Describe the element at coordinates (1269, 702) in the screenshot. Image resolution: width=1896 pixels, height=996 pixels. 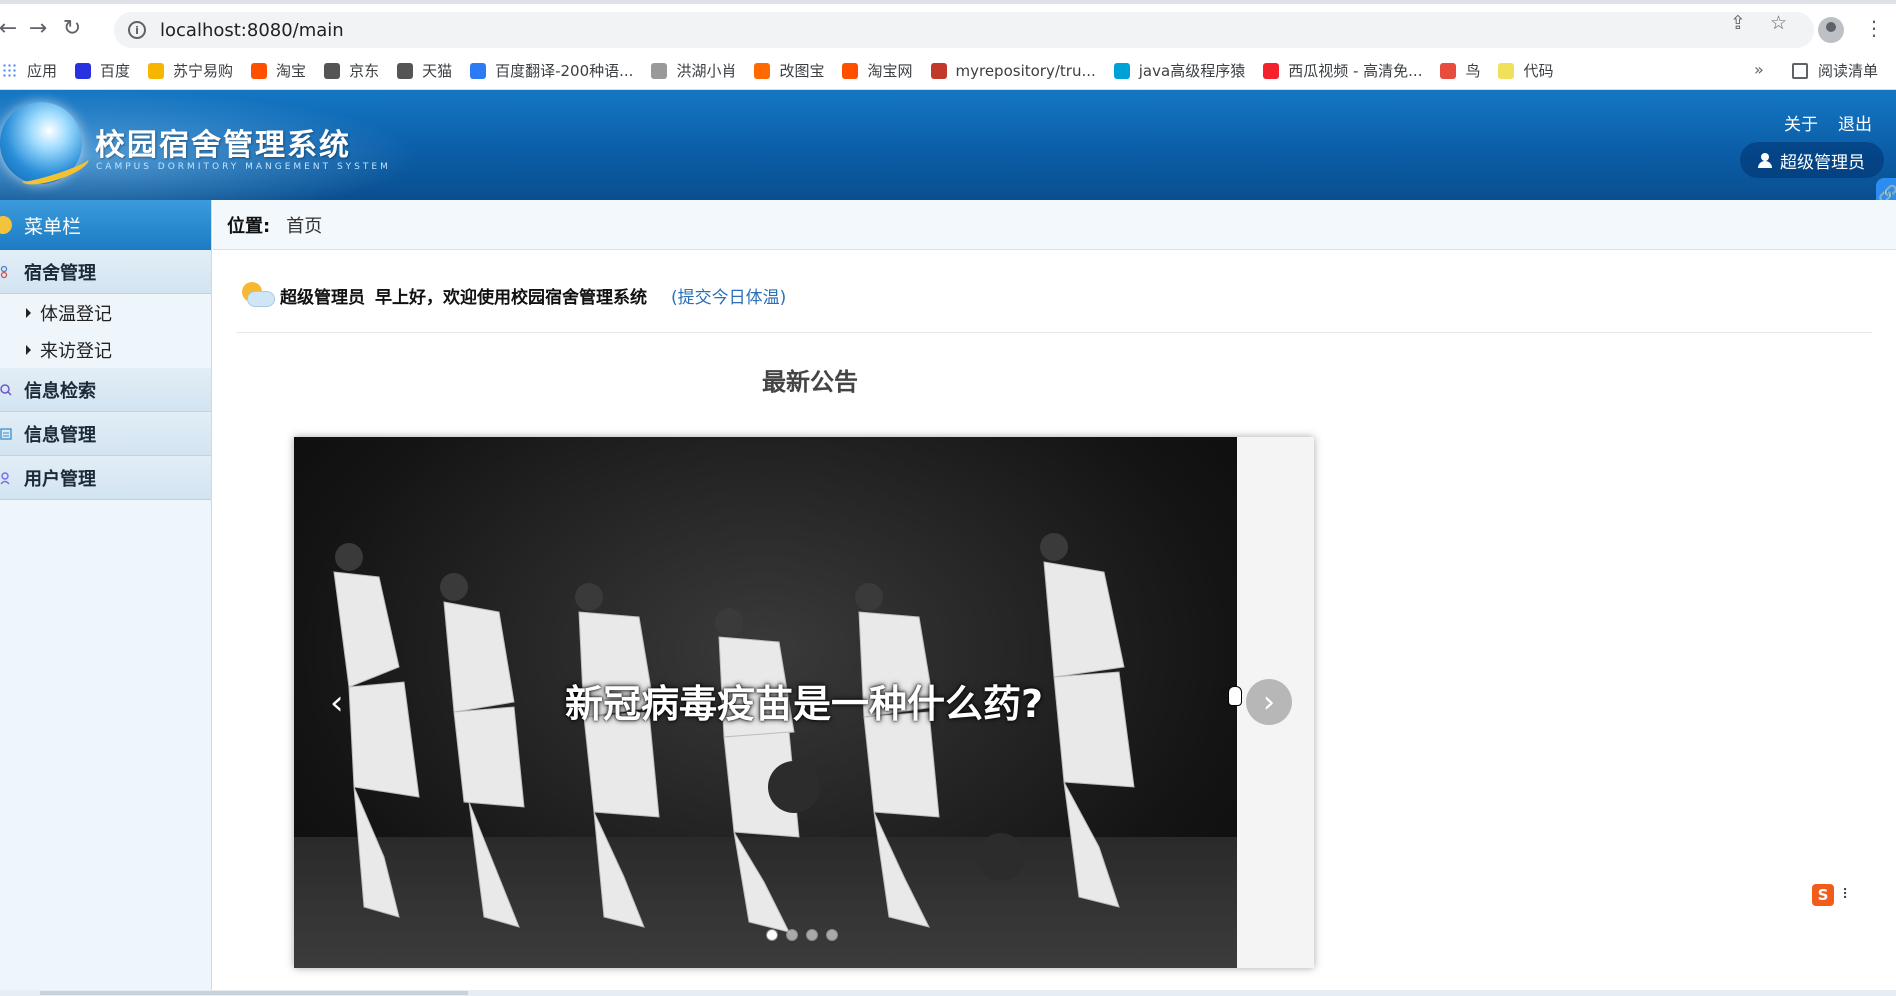
I see `carousel-next-button: ›` at that location.